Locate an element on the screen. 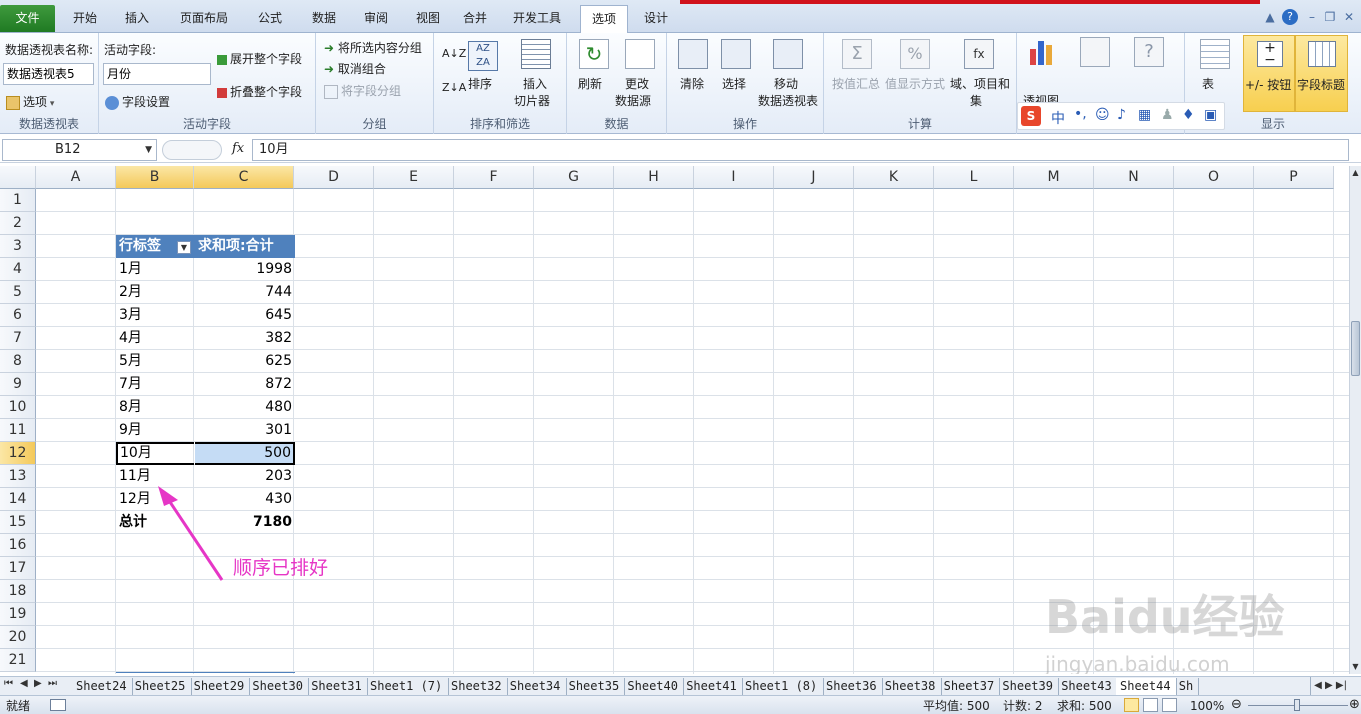 The image size is (1361, 714). clear-button: 清除 is located at coordinates (692, 83).